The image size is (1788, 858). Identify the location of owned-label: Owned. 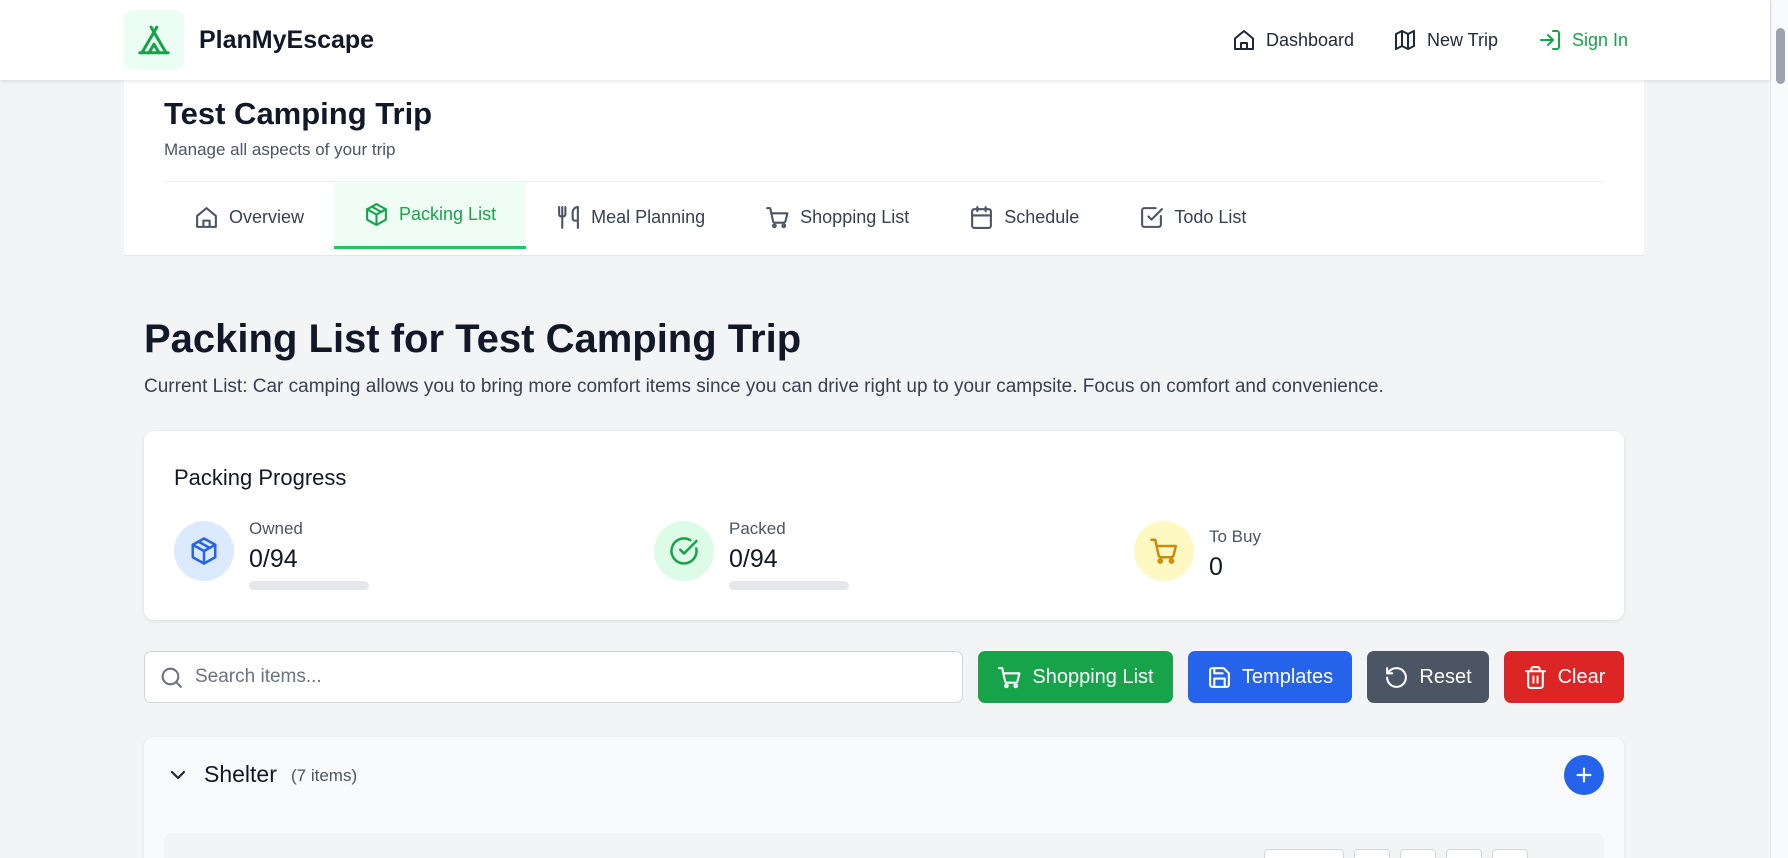
(276, 528).